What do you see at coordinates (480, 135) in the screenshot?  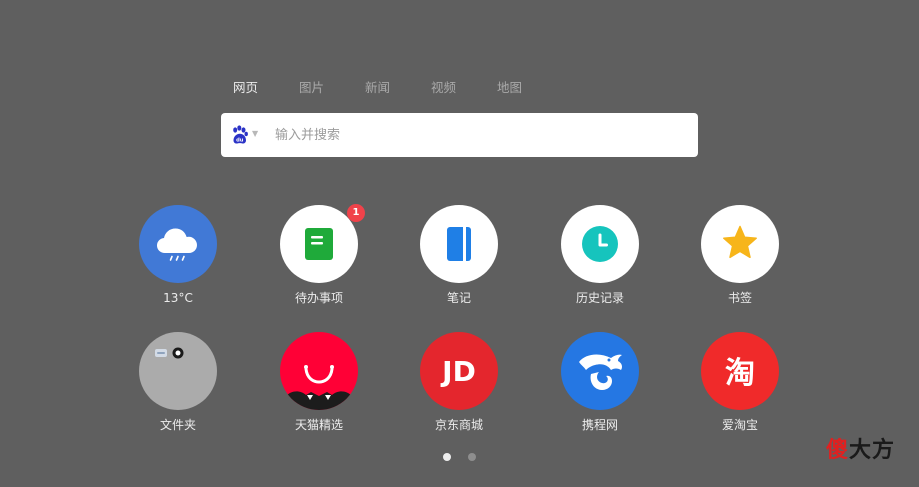 I see `search-input` at bounding box center [480, 135].